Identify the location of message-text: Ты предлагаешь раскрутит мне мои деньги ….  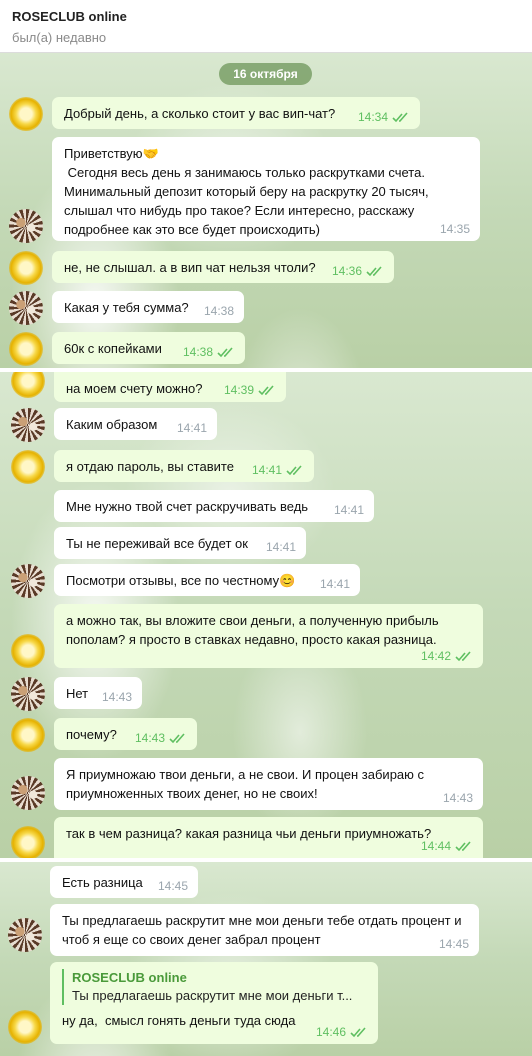
(264, 930).